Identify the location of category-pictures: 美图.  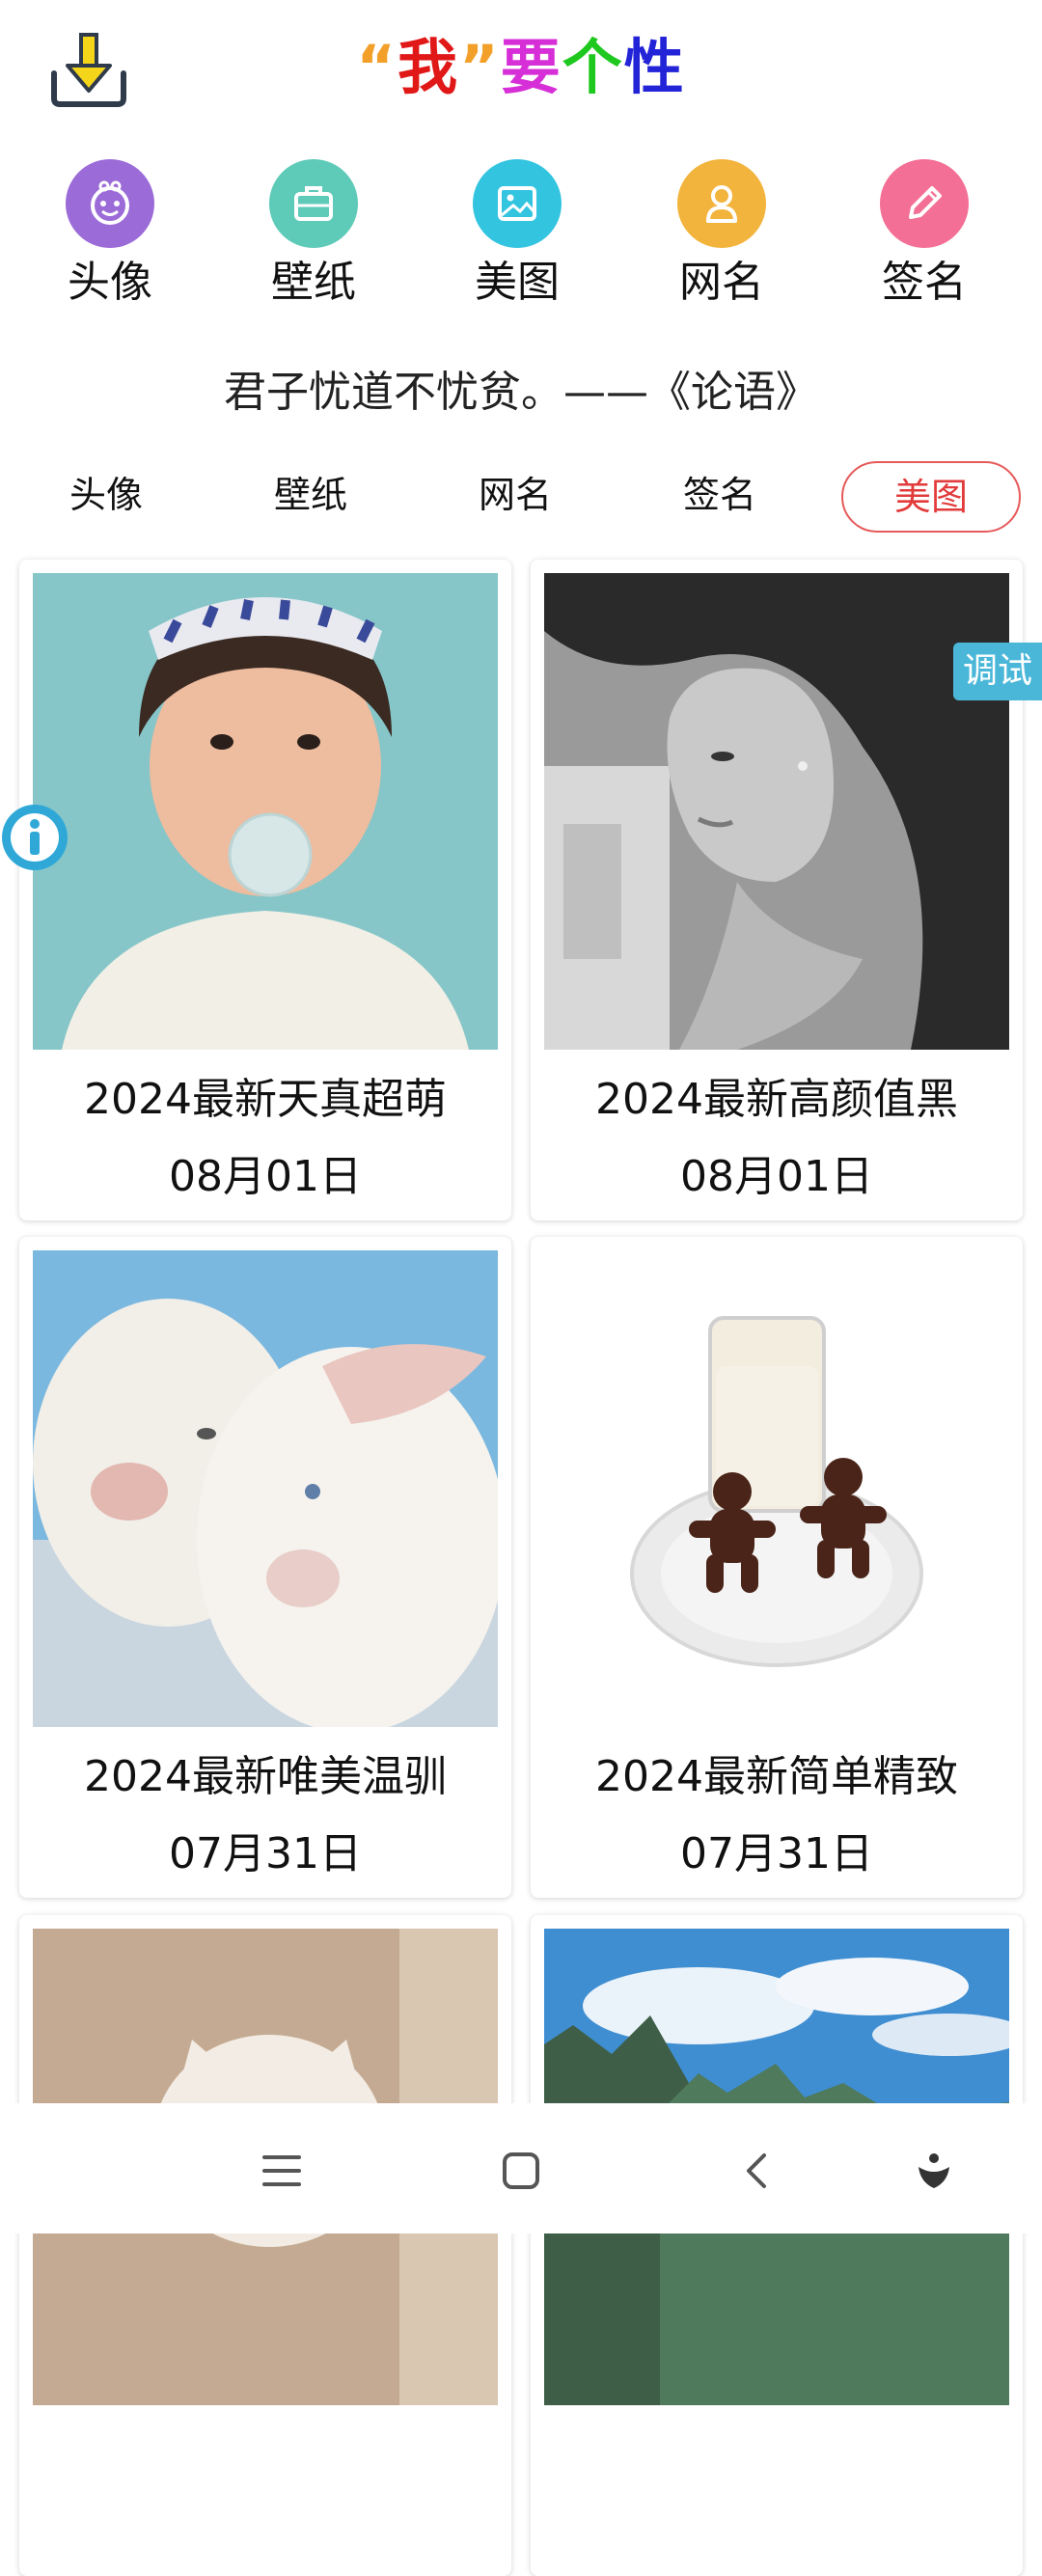
(517, 236).